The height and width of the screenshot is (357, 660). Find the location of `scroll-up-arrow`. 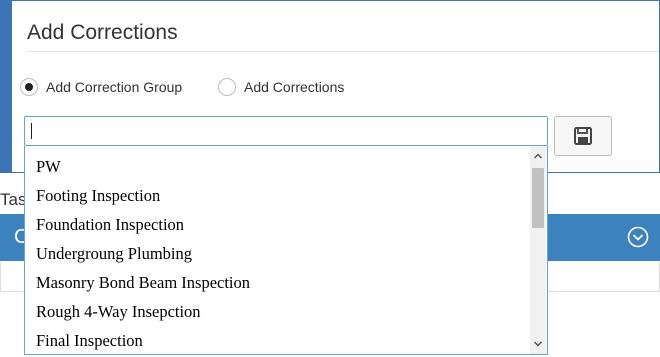

scroll-up-arrow is located at coordinates (538, 156).